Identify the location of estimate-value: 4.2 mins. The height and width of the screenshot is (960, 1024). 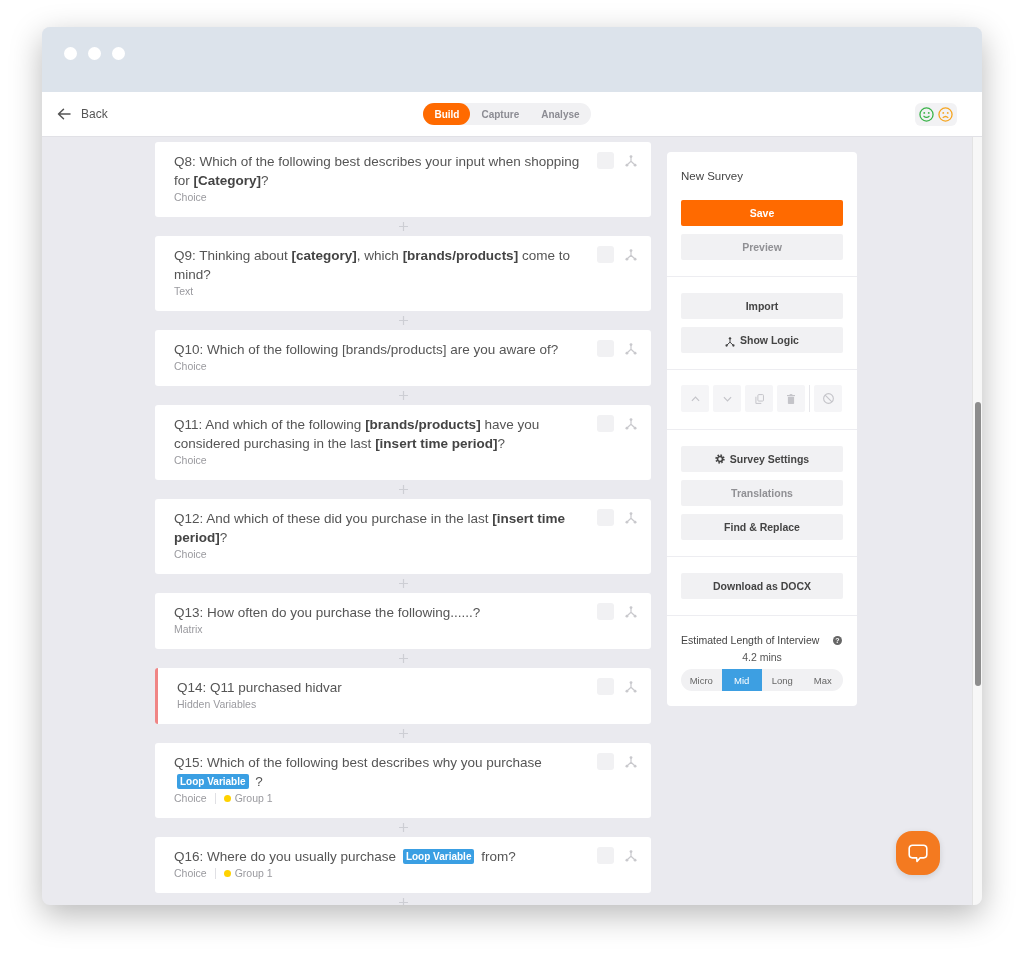
(762, 657).